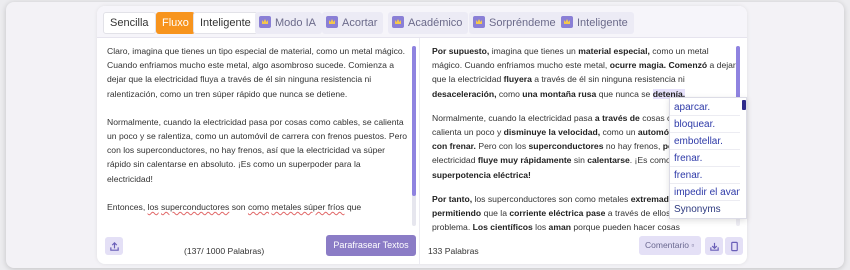 The image size is (850, 270). Describe the element at coordinates (525, 160) in the screenshot. I see `output-text-segment: fluye muy rápidamente` at that location.